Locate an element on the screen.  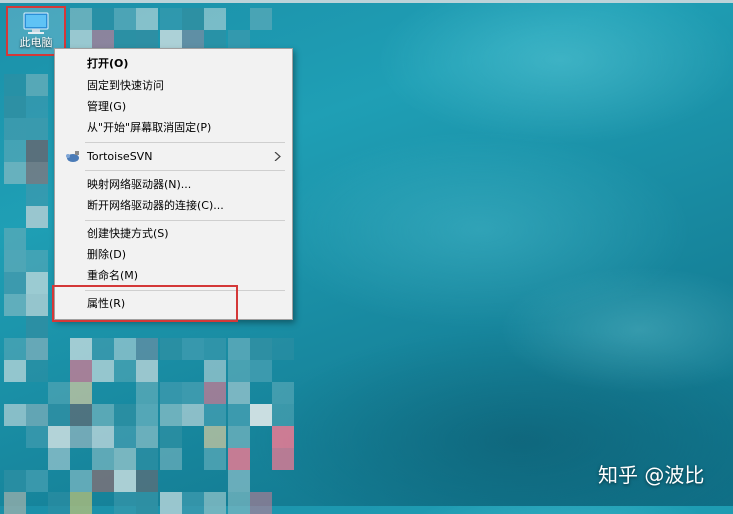
menu-item-tortoisesvn: TortoiseSVN is located at coordinates (173, 156).